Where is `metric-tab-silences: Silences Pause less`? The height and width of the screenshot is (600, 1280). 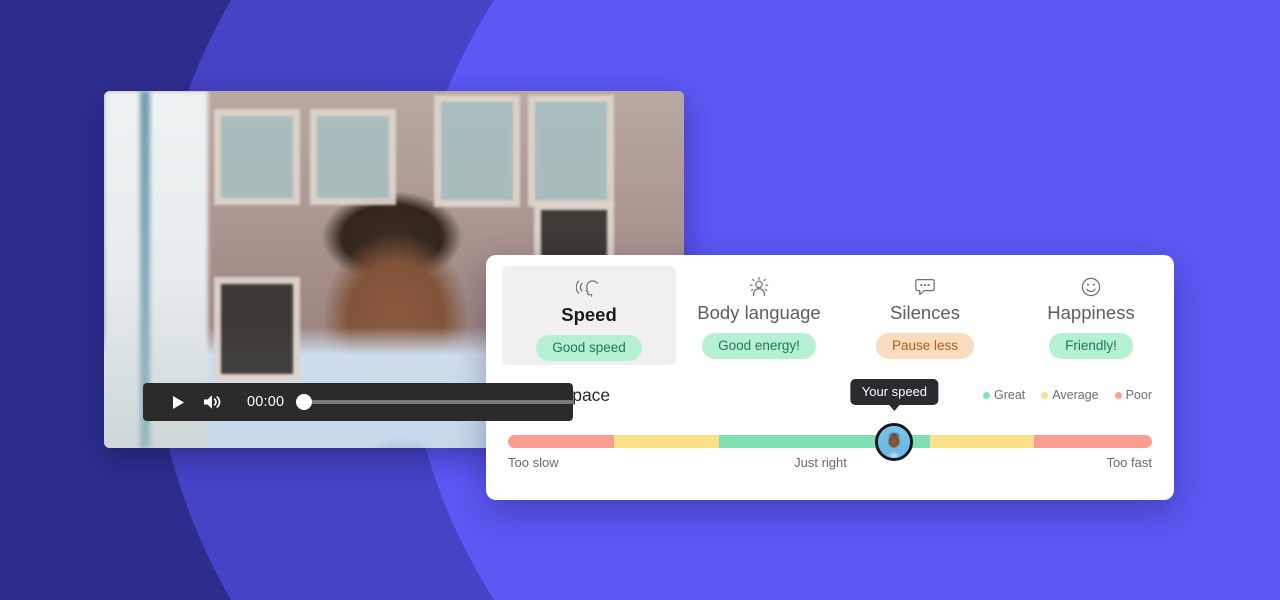 metric-tab-silences: Silences Pause less is located at coordinates (925, 310).